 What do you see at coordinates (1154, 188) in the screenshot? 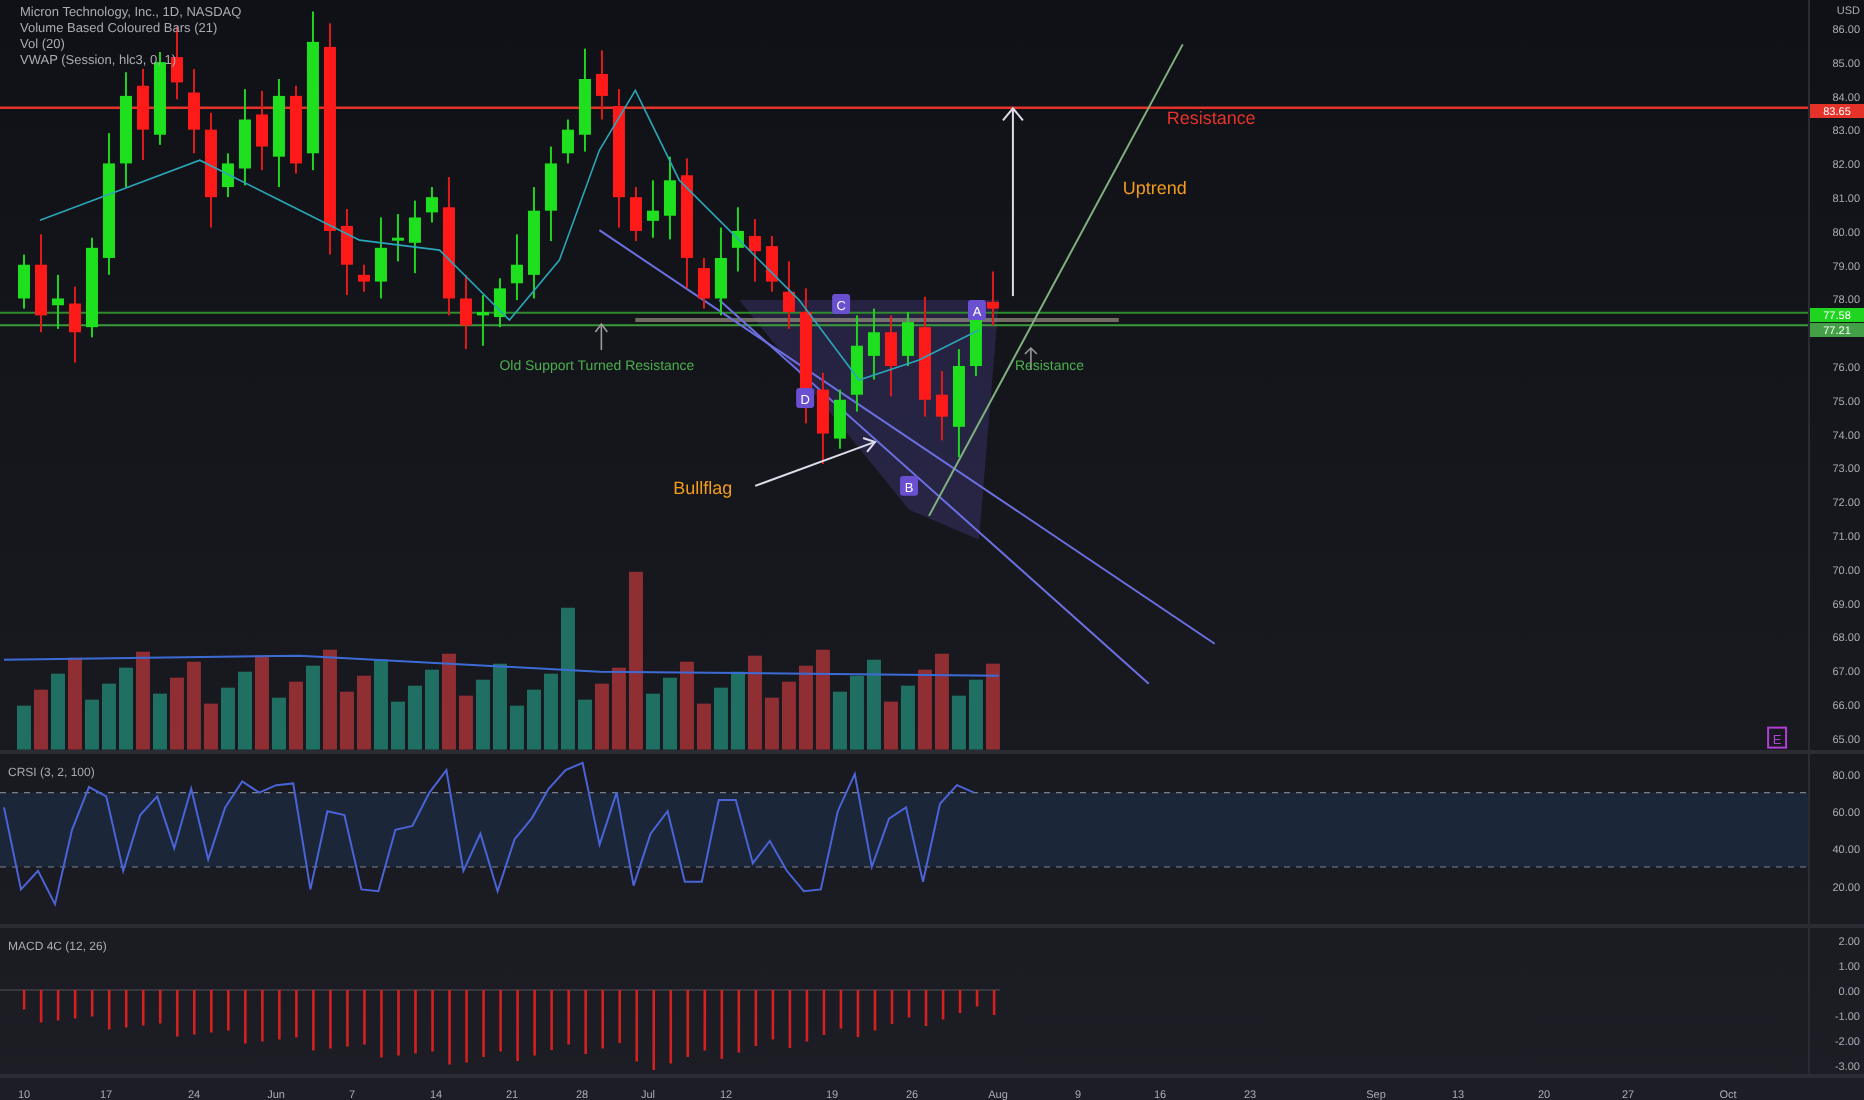
I see `annotation-label: Uptrend` at bounding box center [1154, 188].